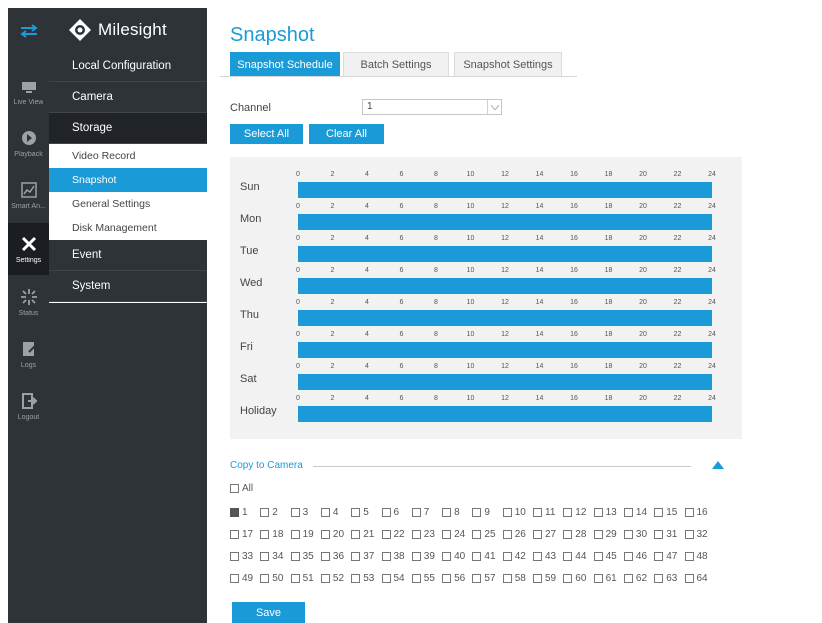  Describe the element at coordinates (665, 534) in the screenshot. I see `camera-checkbox-31: 31` at that location.